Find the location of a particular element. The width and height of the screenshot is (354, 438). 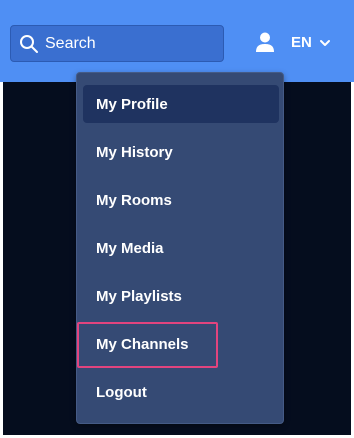

menu-item-label: My Media is located at coordinates (130, 248).